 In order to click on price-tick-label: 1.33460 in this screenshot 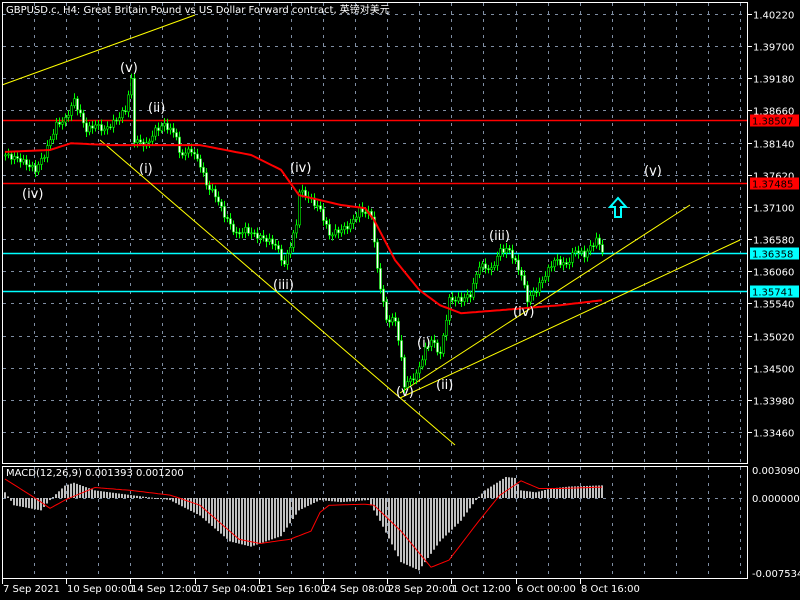, I will do `click(773, 434)`.